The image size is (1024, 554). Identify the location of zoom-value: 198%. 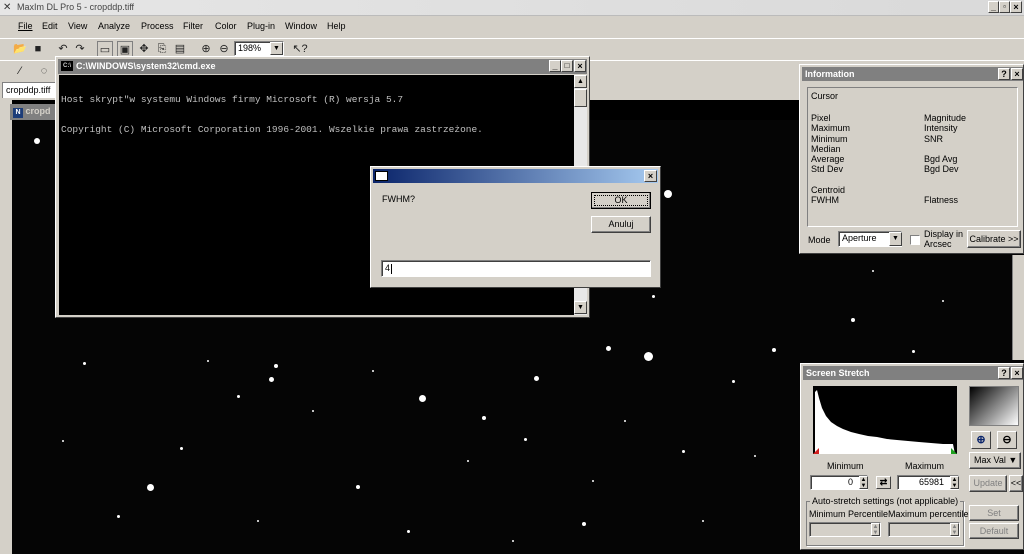
(250, 48).